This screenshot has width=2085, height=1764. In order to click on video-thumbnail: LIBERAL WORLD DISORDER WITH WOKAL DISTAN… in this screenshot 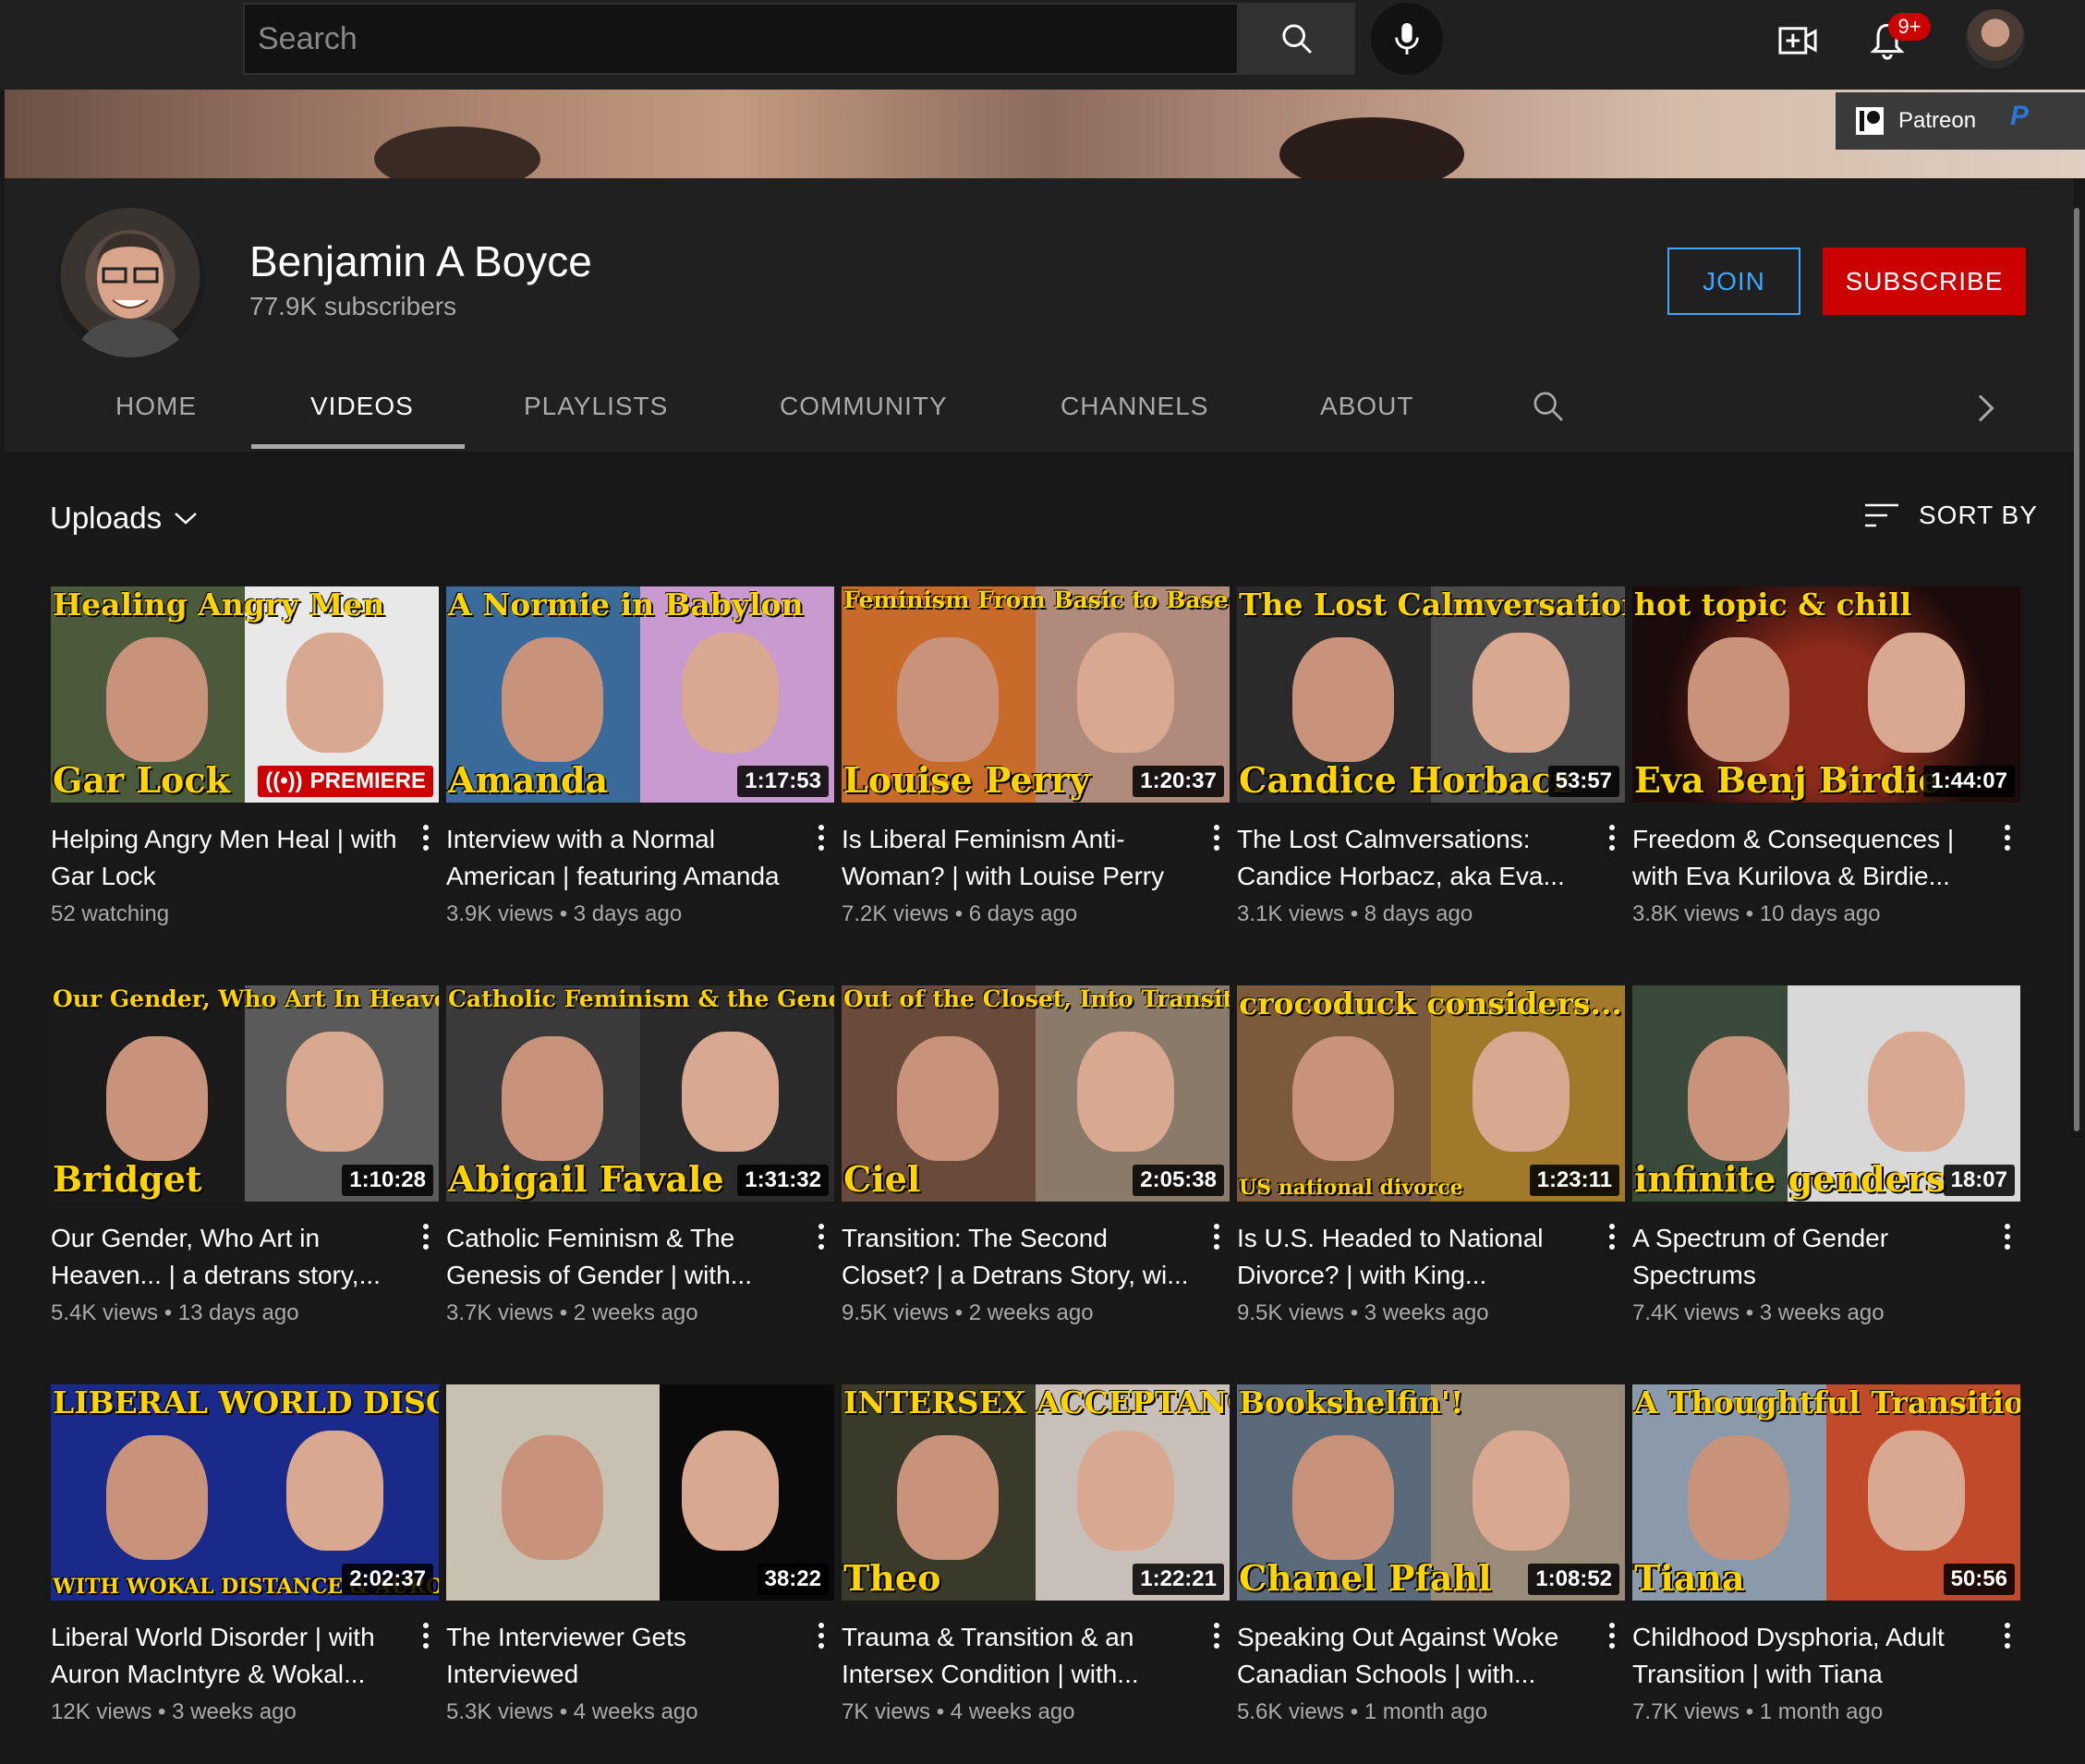, I will do `click(245, 1493)`.